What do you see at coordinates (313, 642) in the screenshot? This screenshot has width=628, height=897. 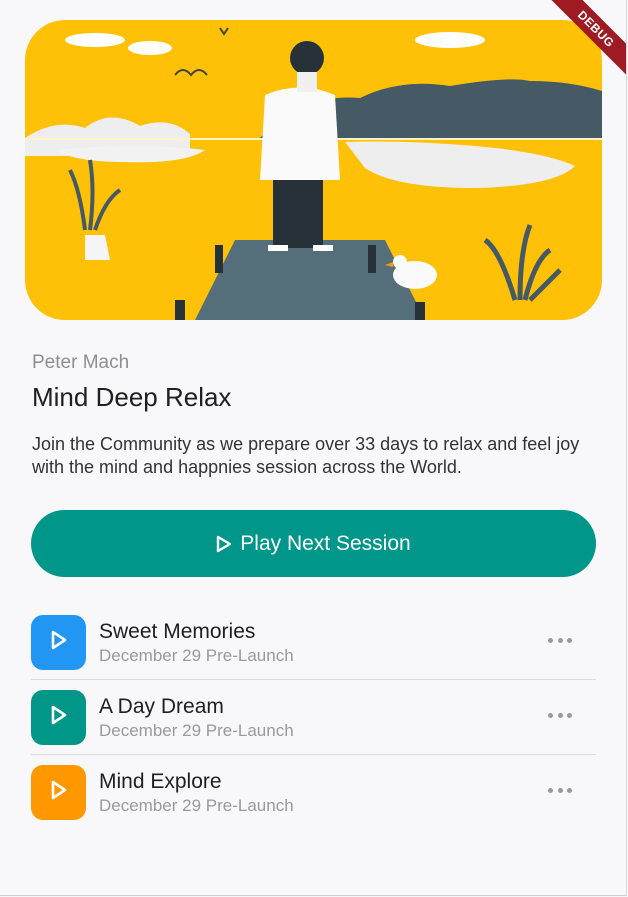 I see `track-row: Sweet Memories December 29 Pre-Launch` at bounding box center [313, 642].